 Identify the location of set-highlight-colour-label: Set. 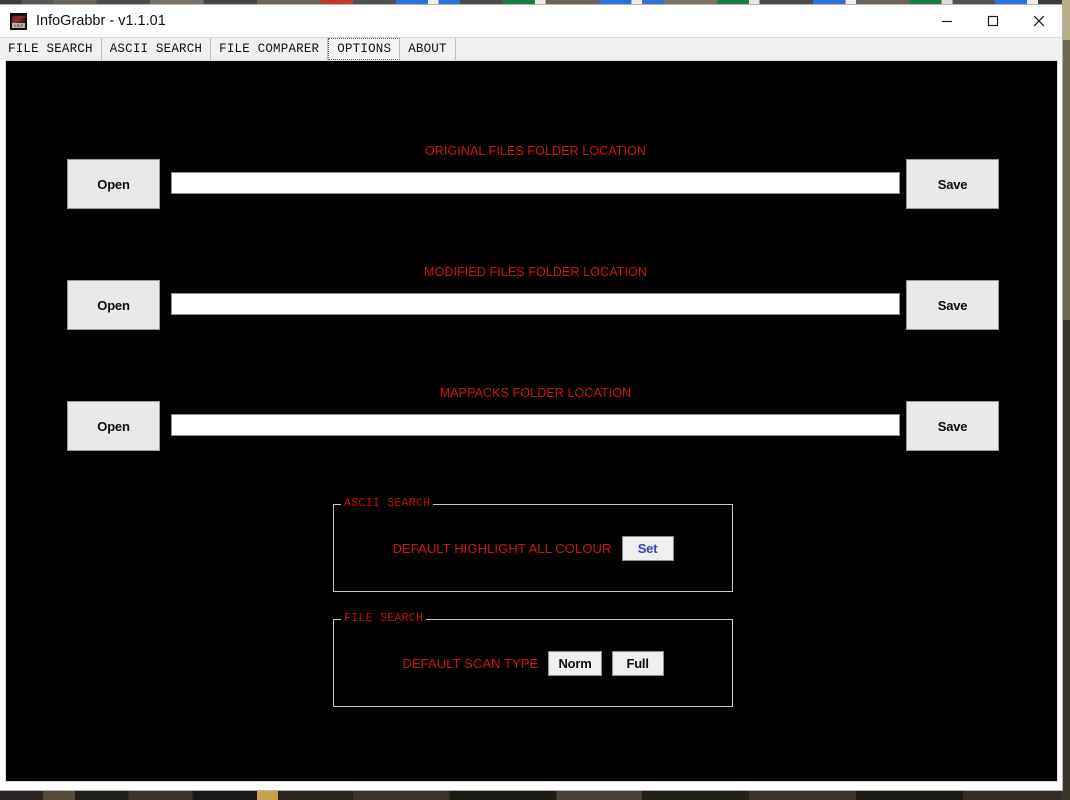
(647, 548).